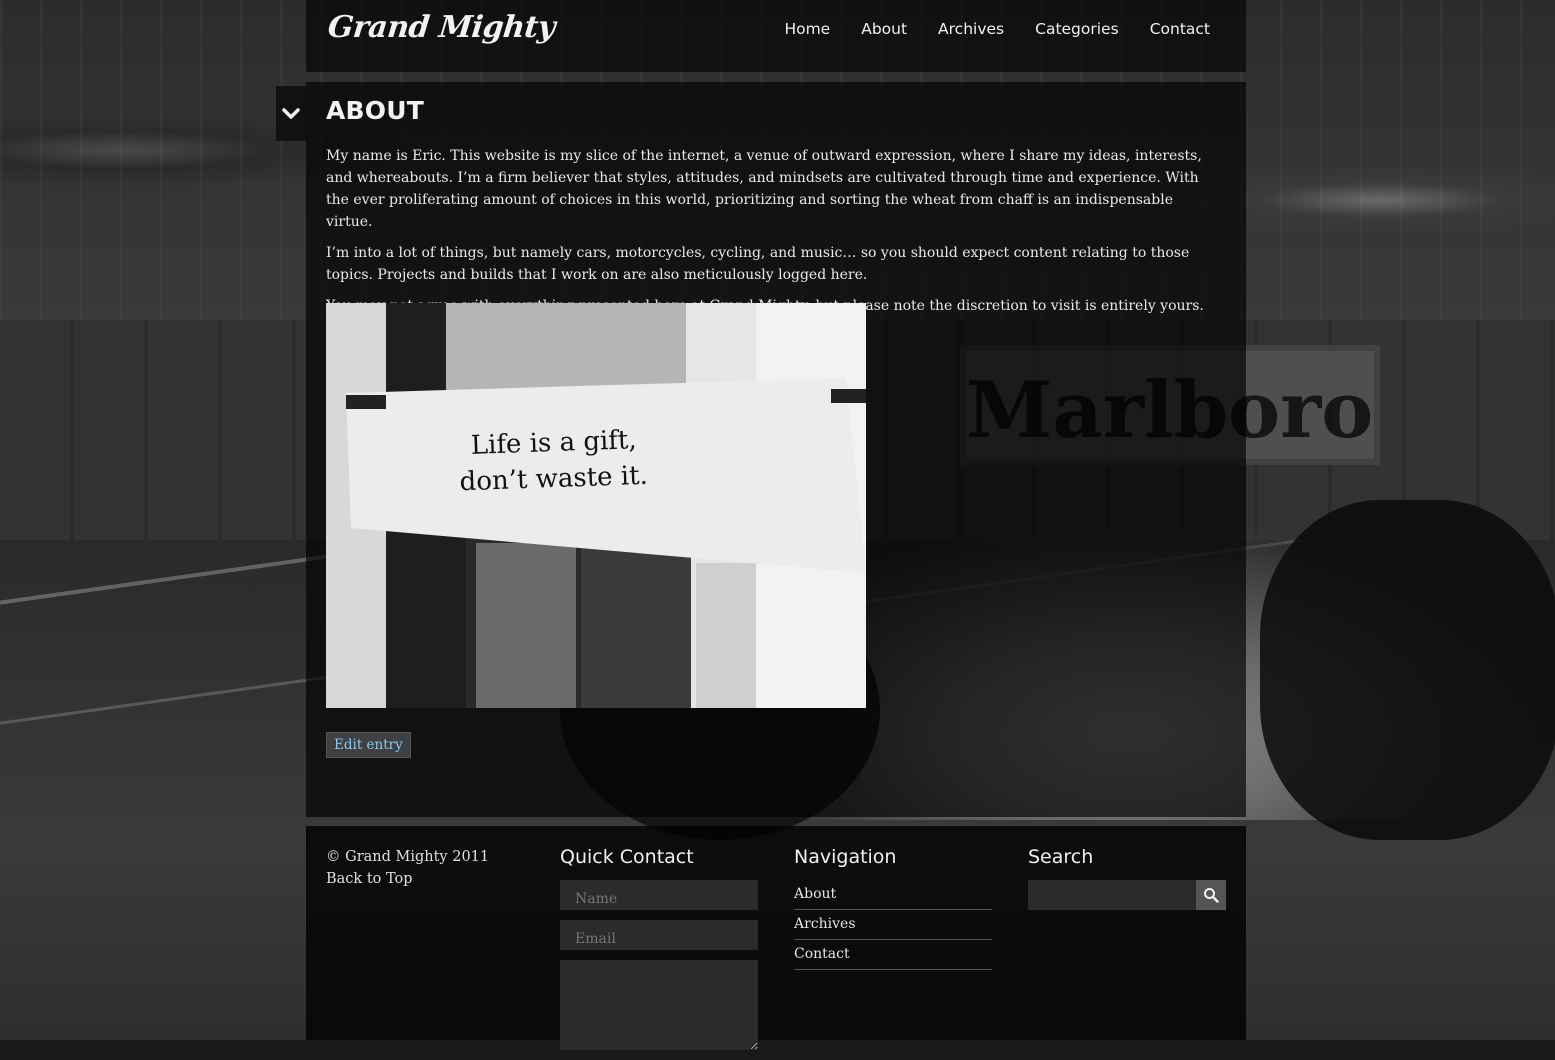 The image size is (1555, 1060). Describe the element at coordinates (893, 955) in the screenshot. I see `footer-nav-item-contact: Contact` at that location.